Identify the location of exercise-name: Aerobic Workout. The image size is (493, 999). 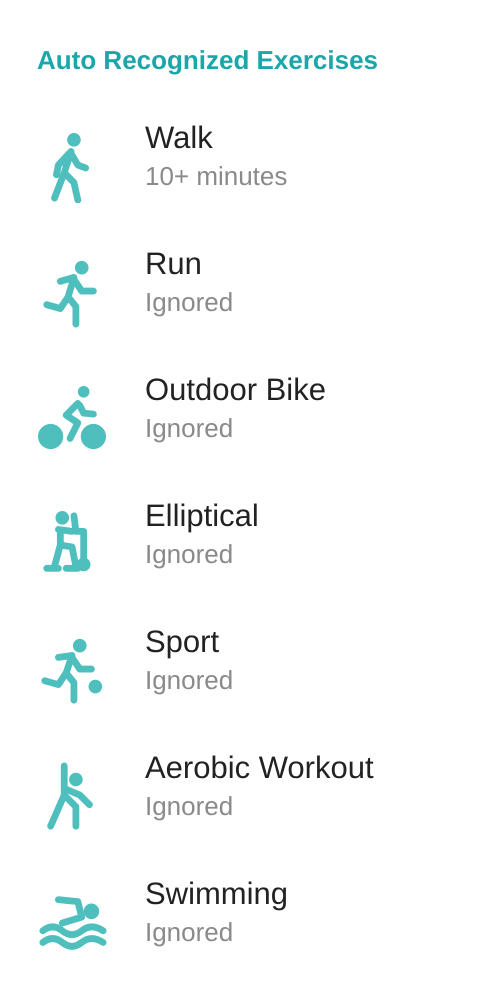
(259, 768).